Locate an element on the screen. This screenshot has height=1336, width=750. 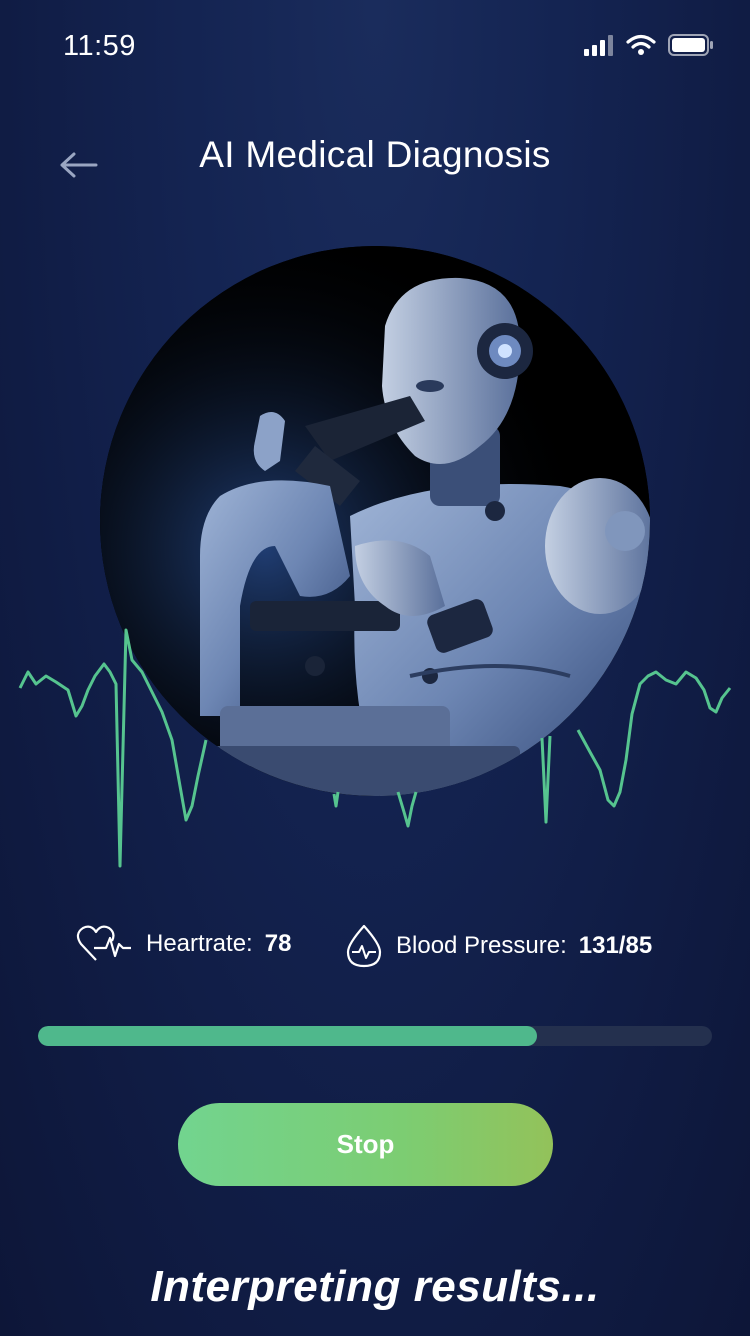
battery-icon is located at coordinates (690, 45).